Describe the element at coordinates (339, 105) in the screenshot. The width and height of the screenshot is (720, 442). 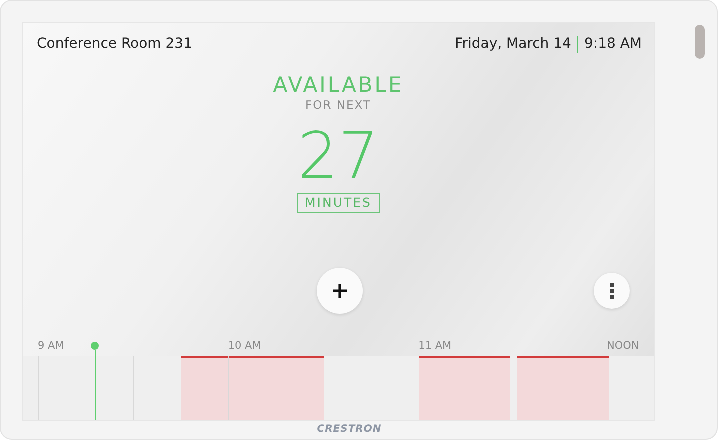
I see `status-subtitle: FOR NEXT` at that location.